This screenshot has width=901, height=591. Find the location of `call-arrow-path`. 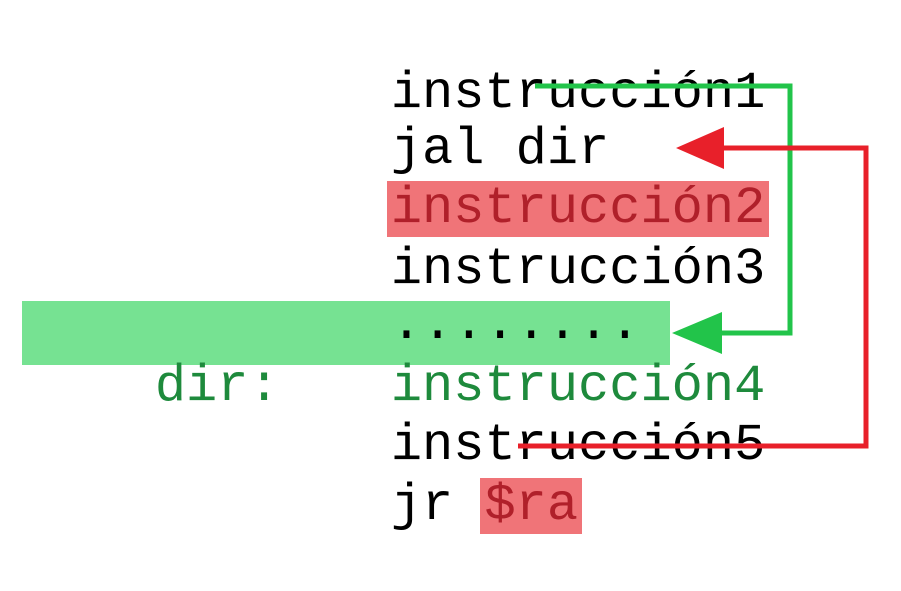

call-arrow-path is located at coordinates (664, 209).